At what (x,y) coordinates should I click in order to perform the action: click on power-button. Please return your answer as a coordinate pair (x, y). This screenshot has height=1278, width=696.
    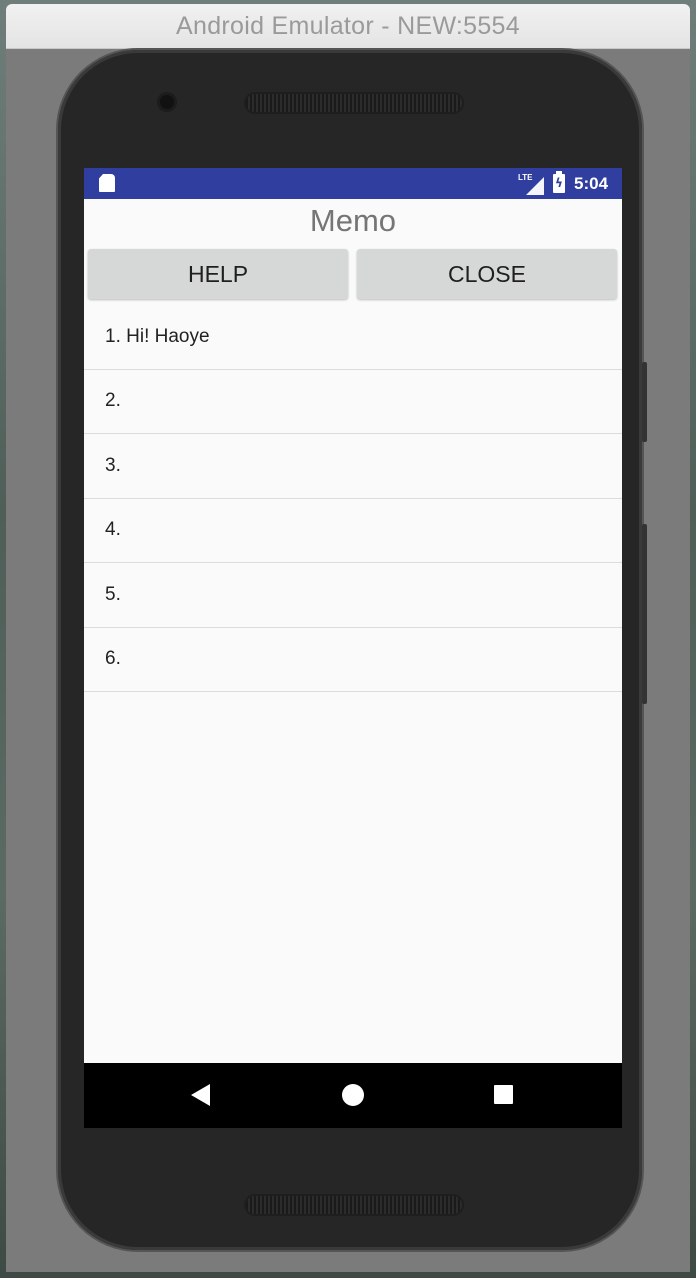
    Looking at the image, I should click on (644, 402).